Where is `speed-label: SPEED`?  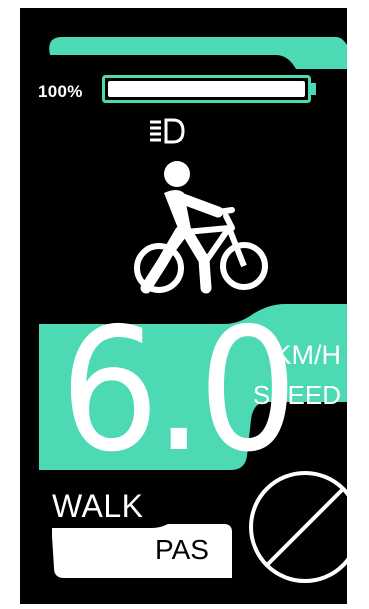
speed-label: SPEED is located at coordinates (296, 395).